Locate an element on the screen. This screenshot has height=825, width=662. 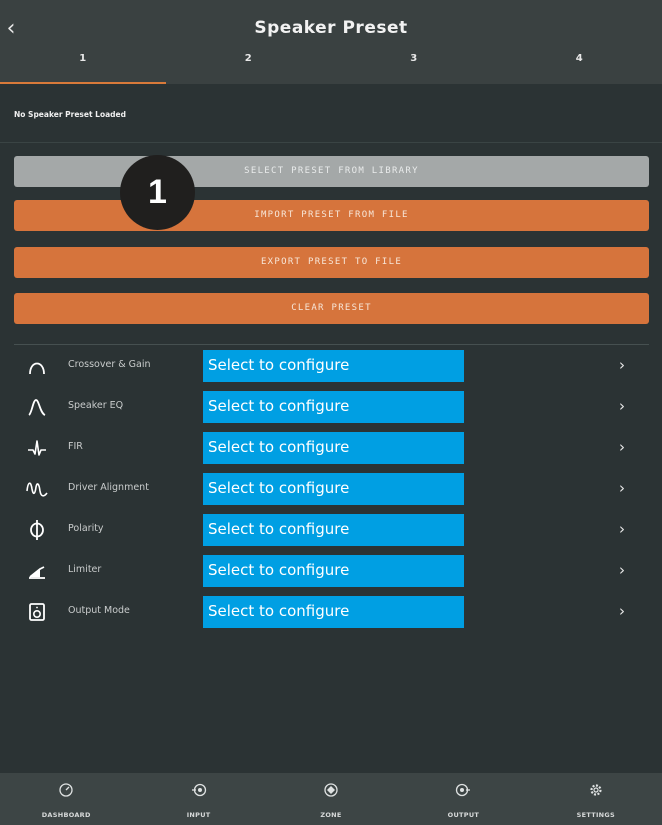
nav-label: OUTPUT is located at coordinates (463, 815).